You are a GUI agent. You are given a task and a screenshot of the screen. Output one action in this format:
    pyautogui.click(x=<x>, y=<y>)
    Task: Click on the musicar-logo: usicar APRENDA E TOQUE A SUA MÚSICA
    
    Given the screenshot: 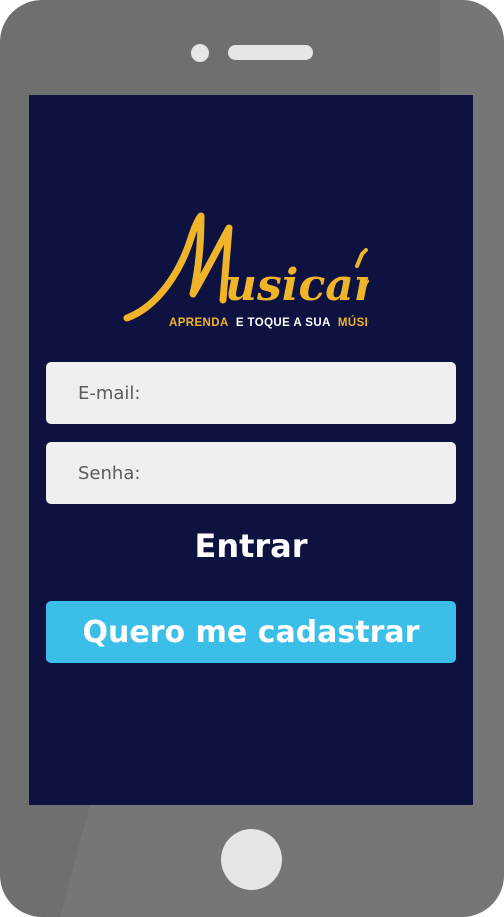 What is the action you would take?
    pyautogui.click(x=244, y=272)
    